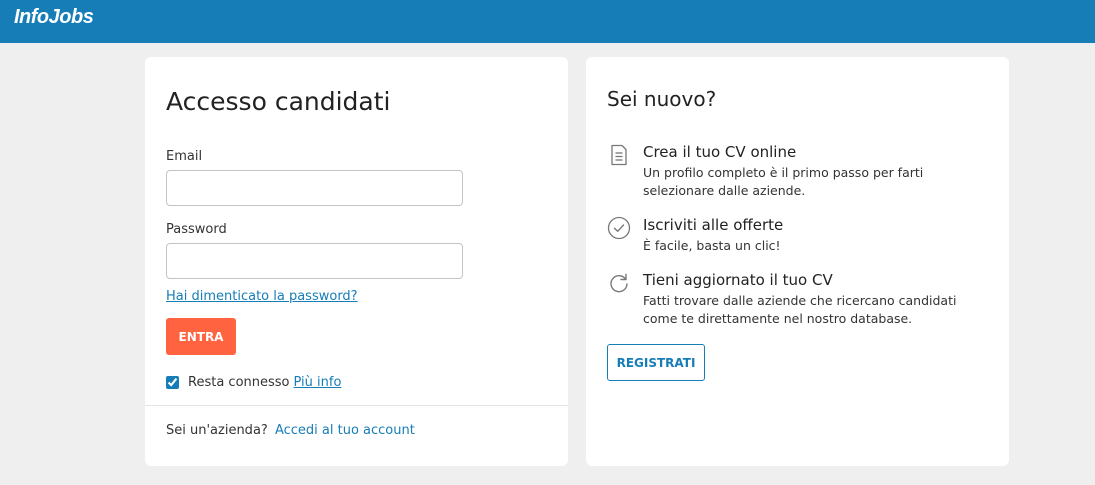 The height and width of the screenshot is (485, 1095). Describe the element at coordinates (662, 99) in the screenshot. I see `signup-title: Sei nuovo?` at that location.